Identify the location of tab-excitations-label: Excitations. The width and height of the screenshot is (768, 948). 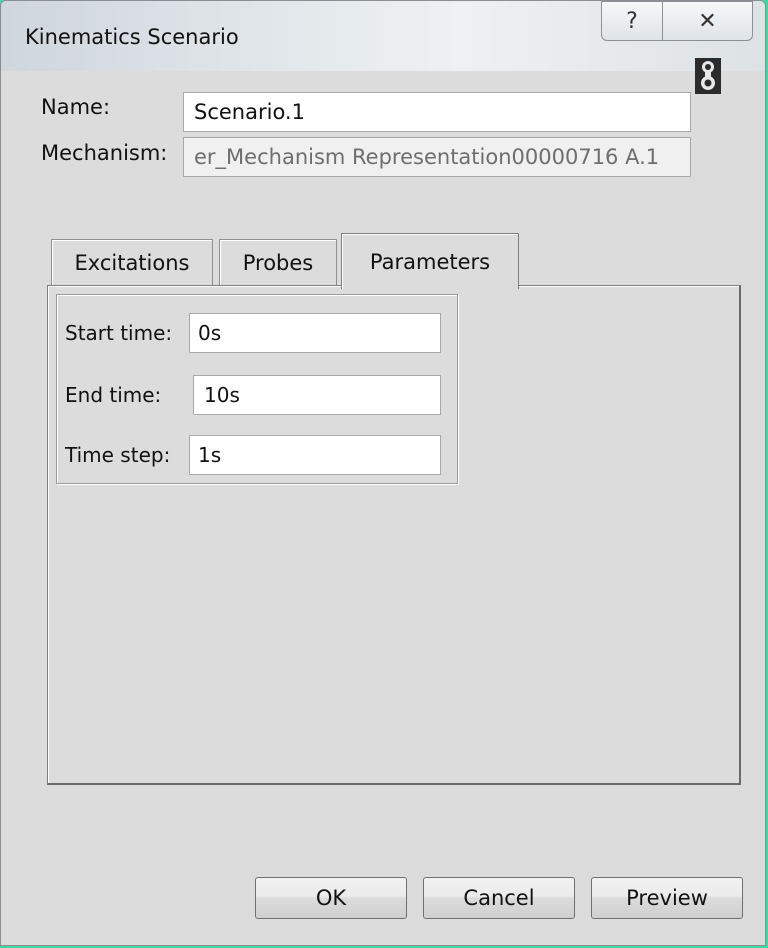
(132, 262).